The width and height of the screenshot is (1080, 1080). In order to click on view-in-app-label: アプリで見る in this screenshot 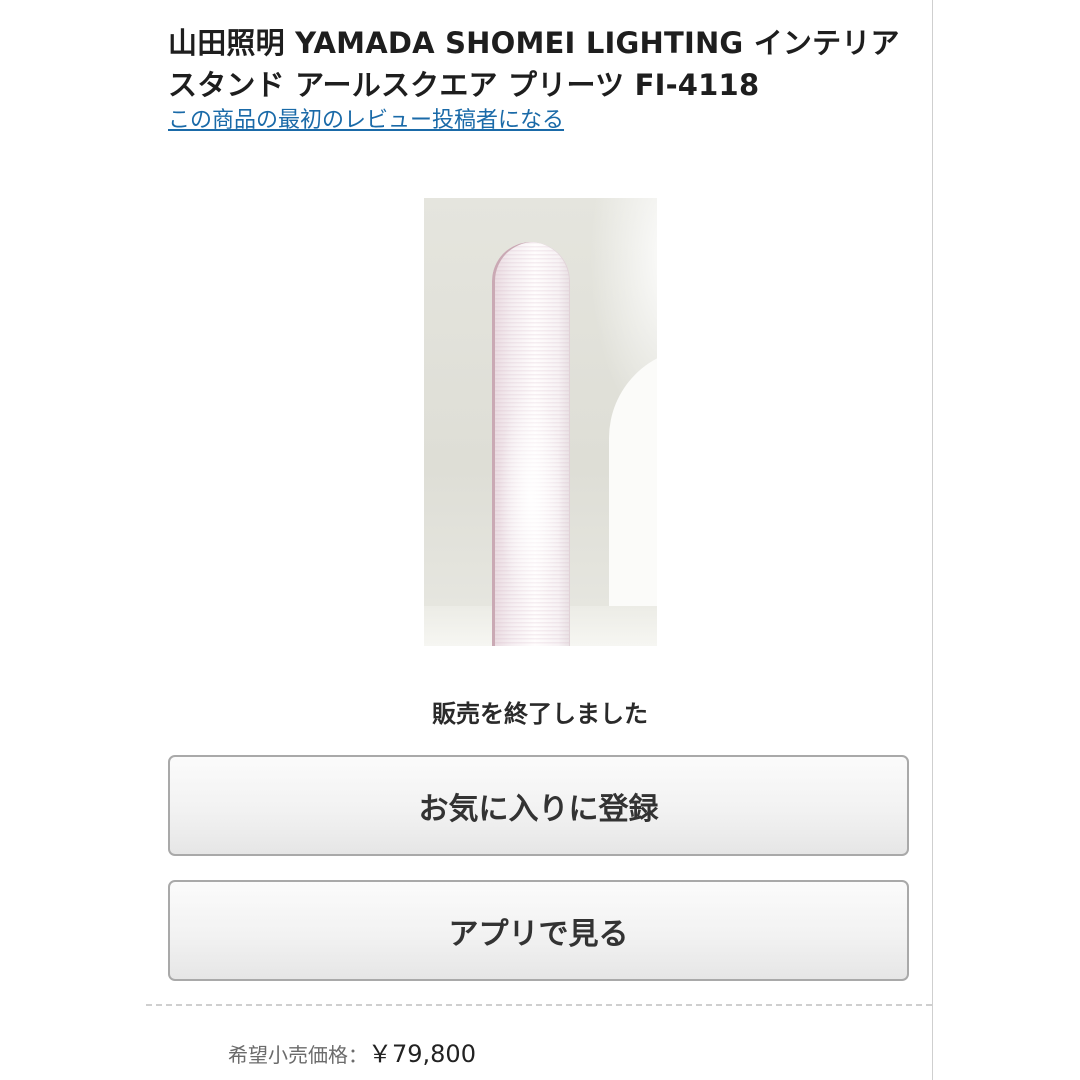, I will do `click(538, 934)`.